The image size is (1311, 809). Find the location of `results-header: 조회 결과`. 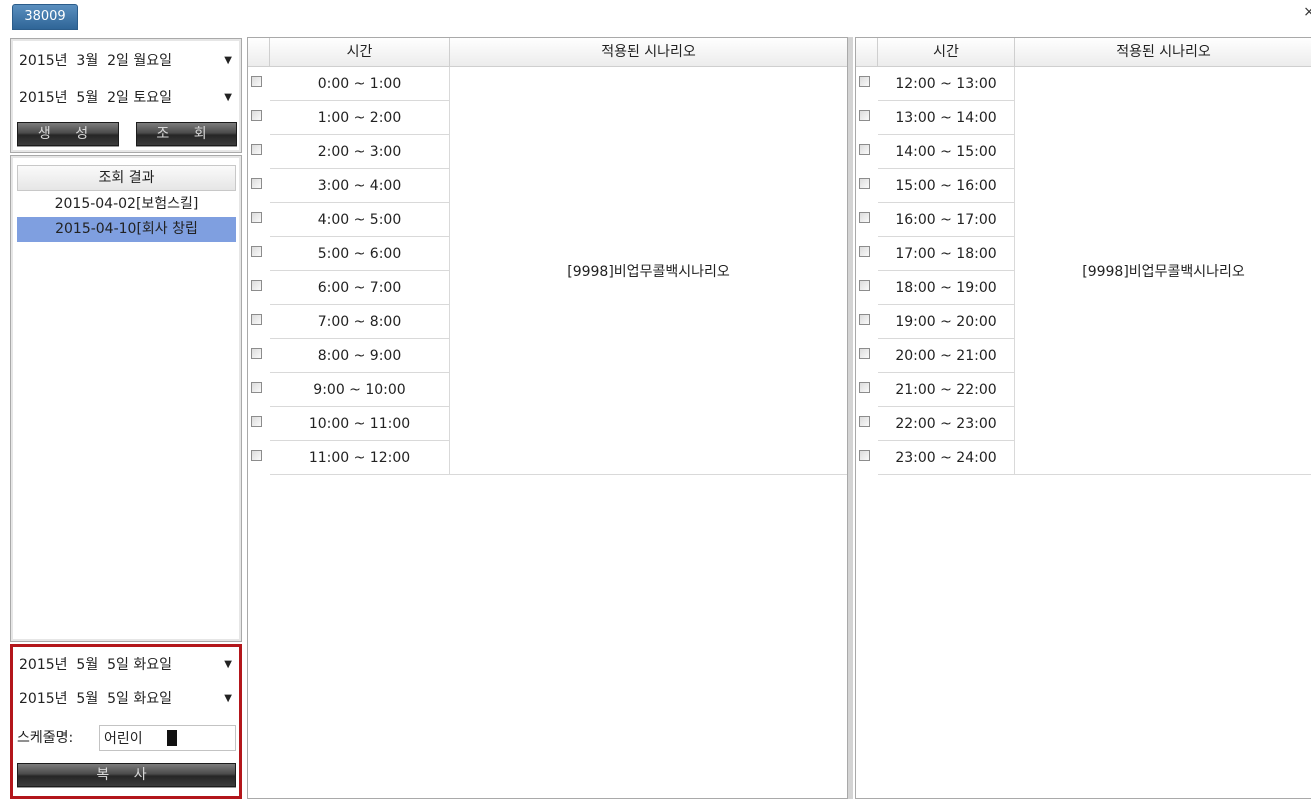

results-header: 조회 결과 is located at coordinates (126, 178).